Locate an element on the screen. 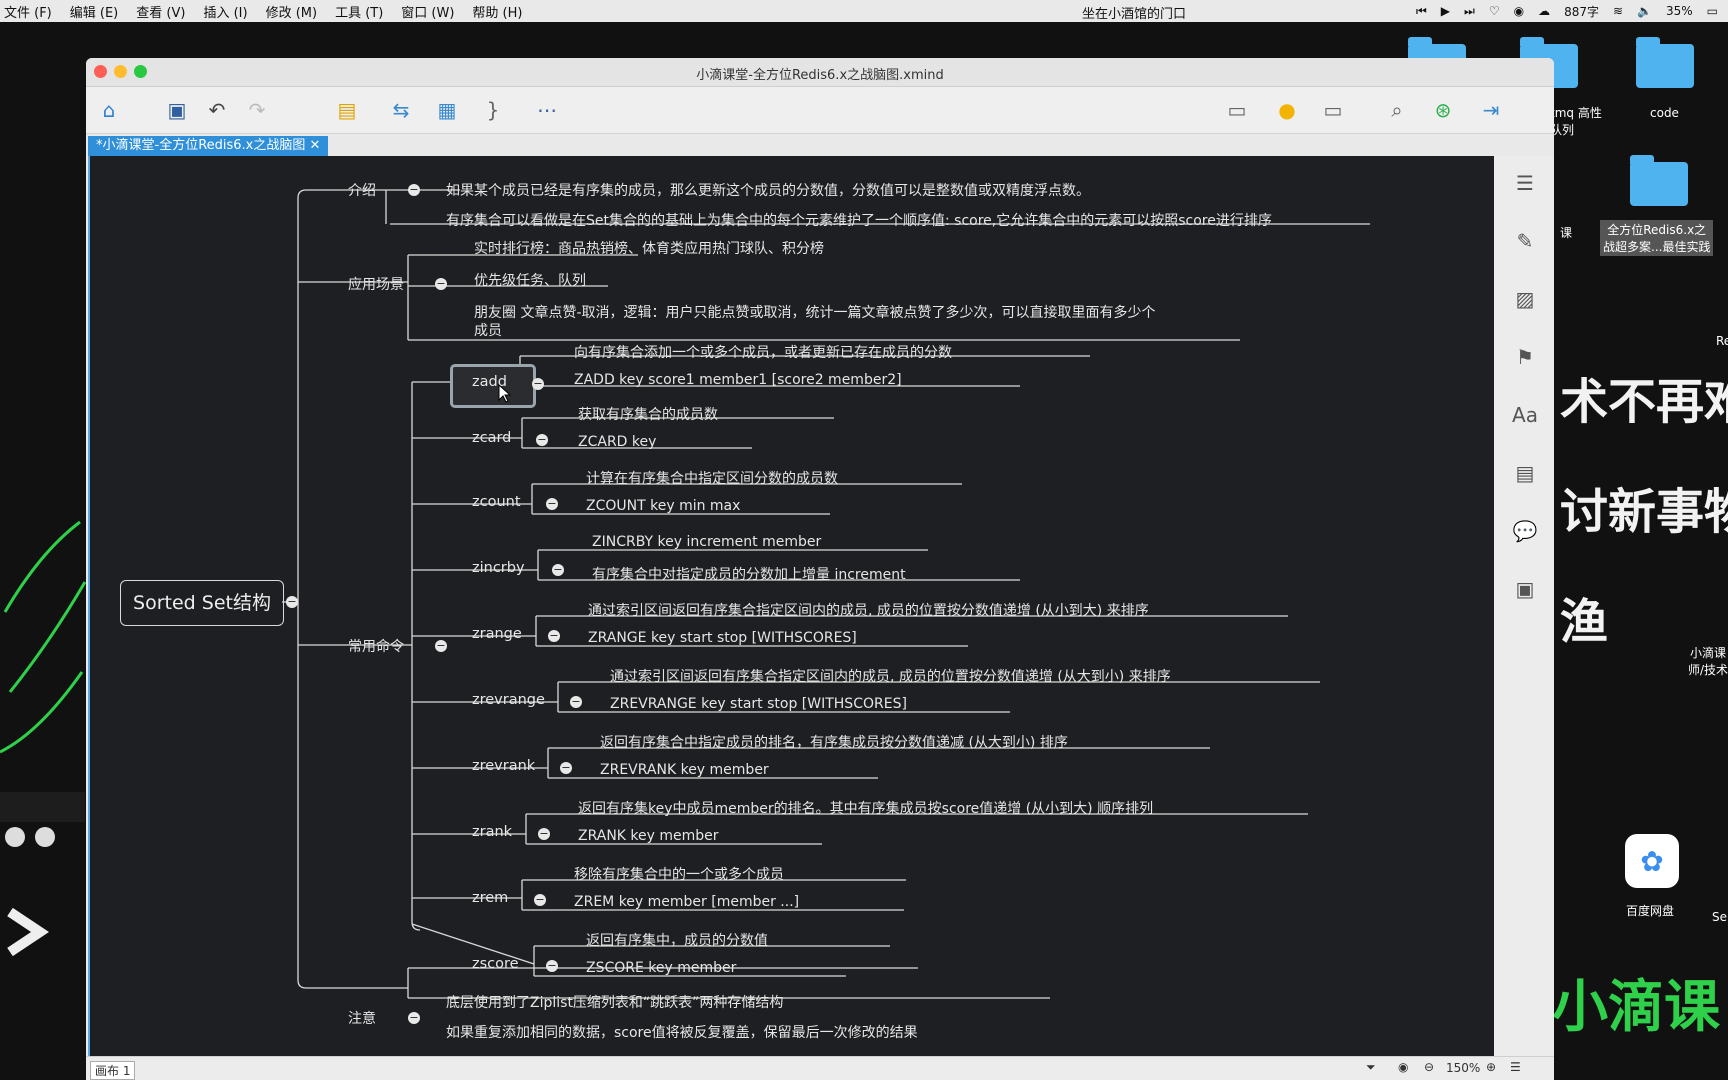 The width and height of the screenshot is (1728, 1080). redo-icon: ↷ is located at coordinates (257, 110).